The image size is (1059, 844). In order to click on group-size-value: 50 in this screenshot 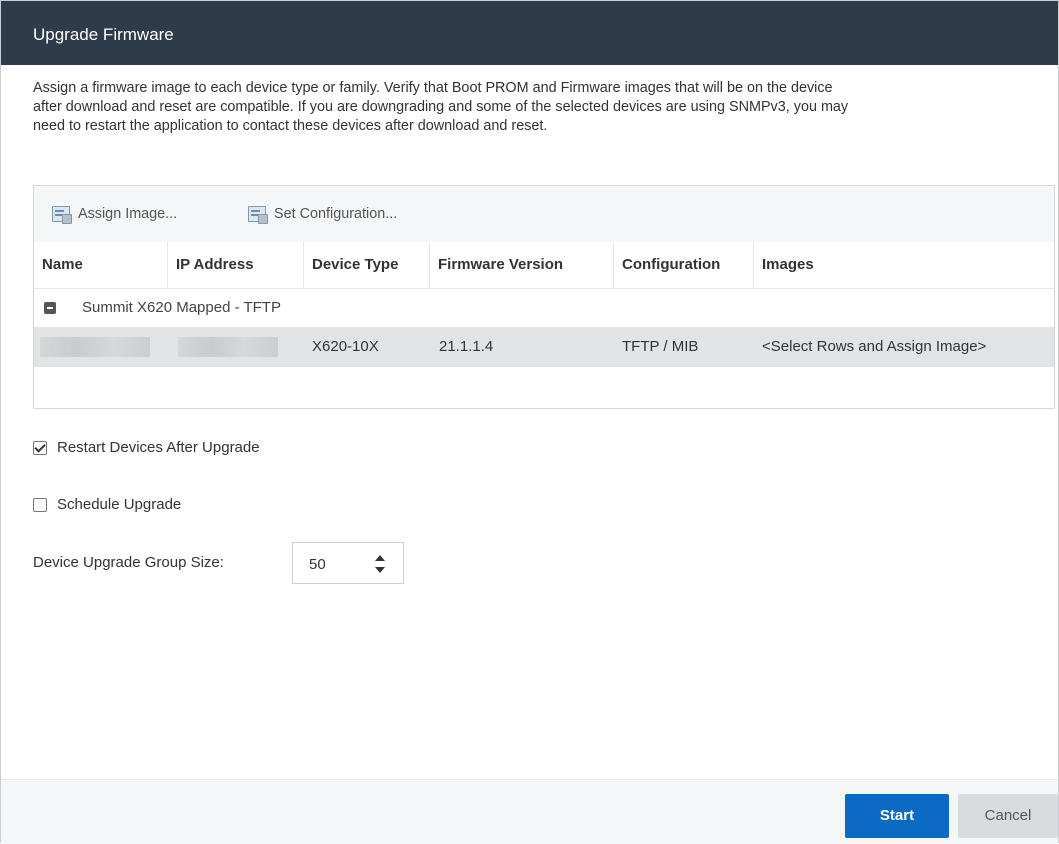, I will do `click(317, 564)`.